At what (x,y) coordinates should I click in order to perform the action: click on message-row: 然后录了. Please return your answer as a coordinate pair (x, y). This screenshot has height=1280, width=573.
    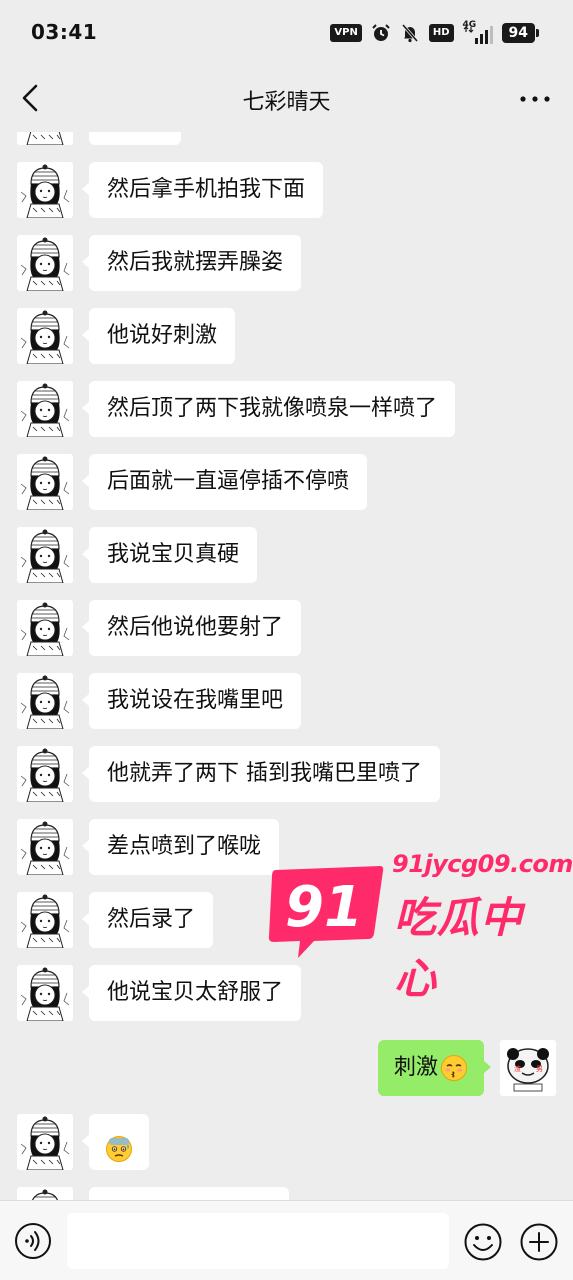
    Looking at the image, I should click on (286, 920).